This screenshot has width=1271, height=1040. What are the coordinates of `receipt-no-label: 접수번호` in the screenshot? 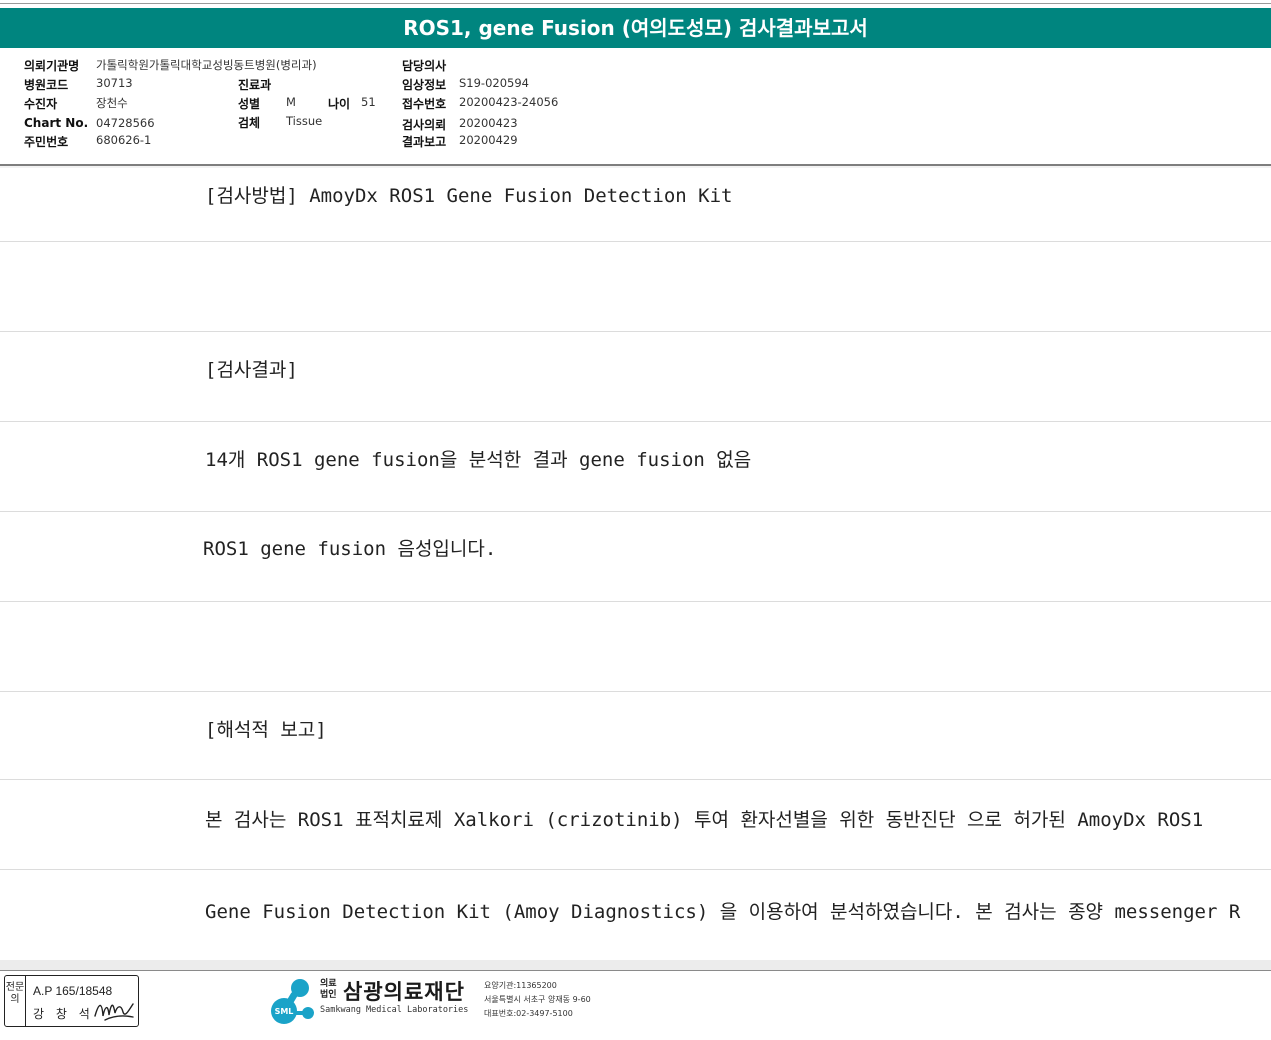 It's located at (424, 104).